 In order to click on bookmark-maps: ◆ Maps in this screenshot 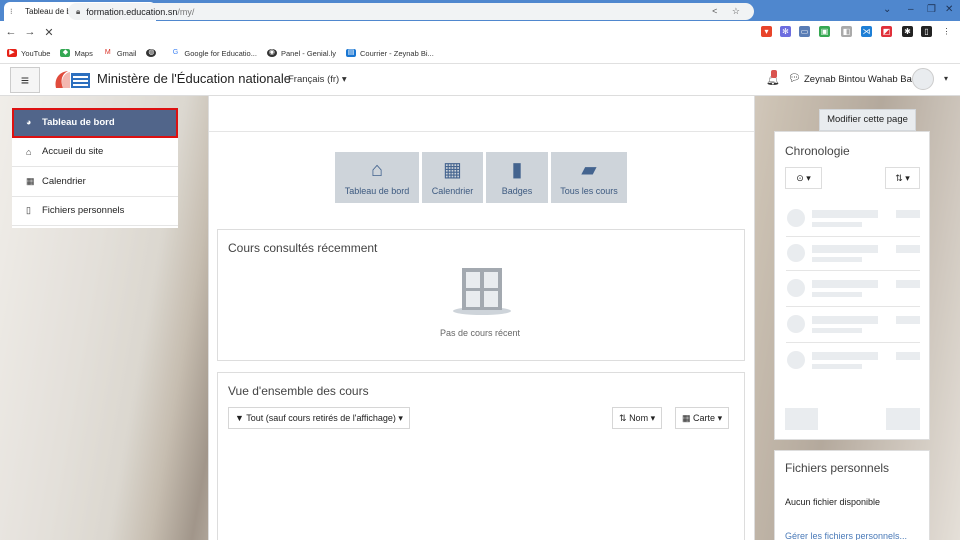, I will do `click(76, 53)`.